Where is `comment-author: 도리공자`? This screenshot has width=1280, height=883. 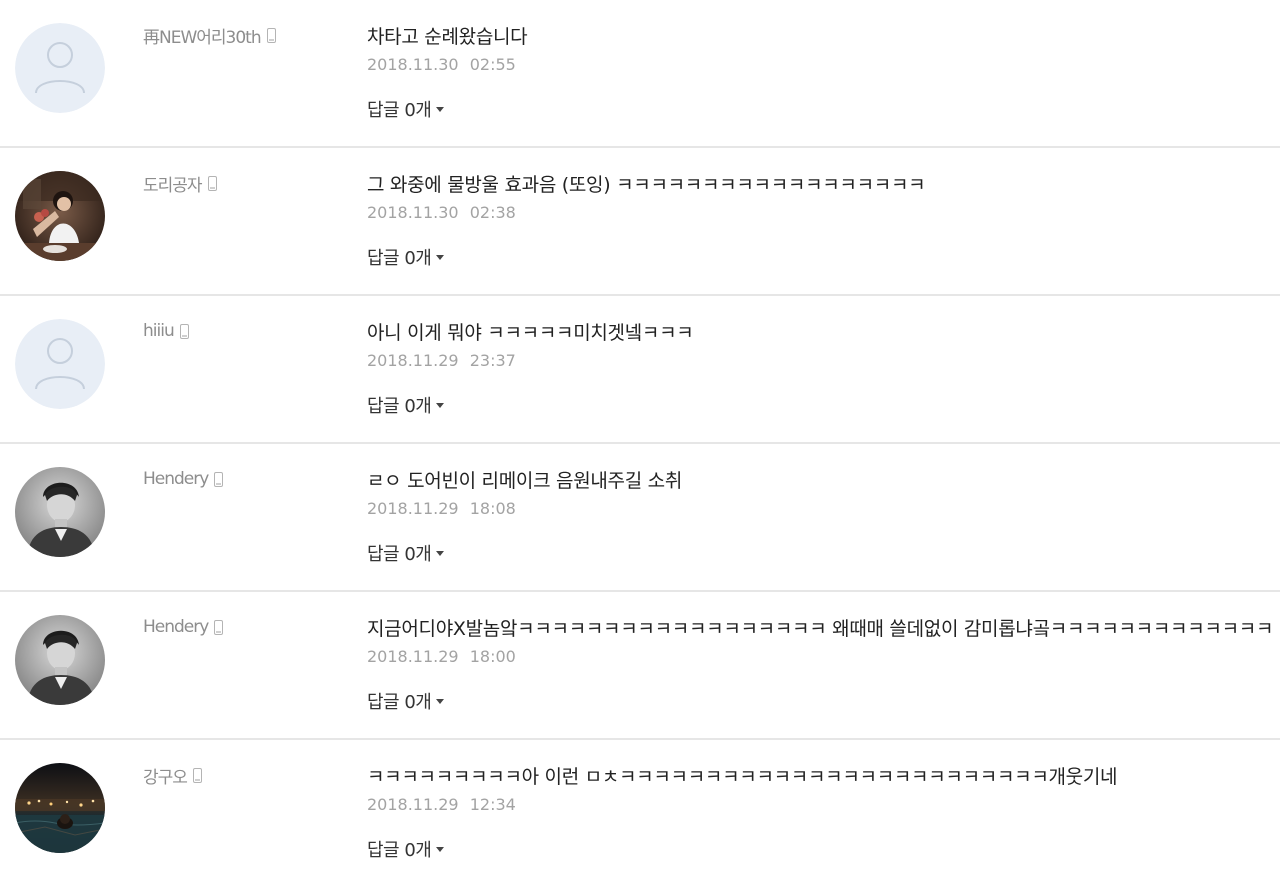
comment-author: 도리공자 is located at coordinates (180, 183).